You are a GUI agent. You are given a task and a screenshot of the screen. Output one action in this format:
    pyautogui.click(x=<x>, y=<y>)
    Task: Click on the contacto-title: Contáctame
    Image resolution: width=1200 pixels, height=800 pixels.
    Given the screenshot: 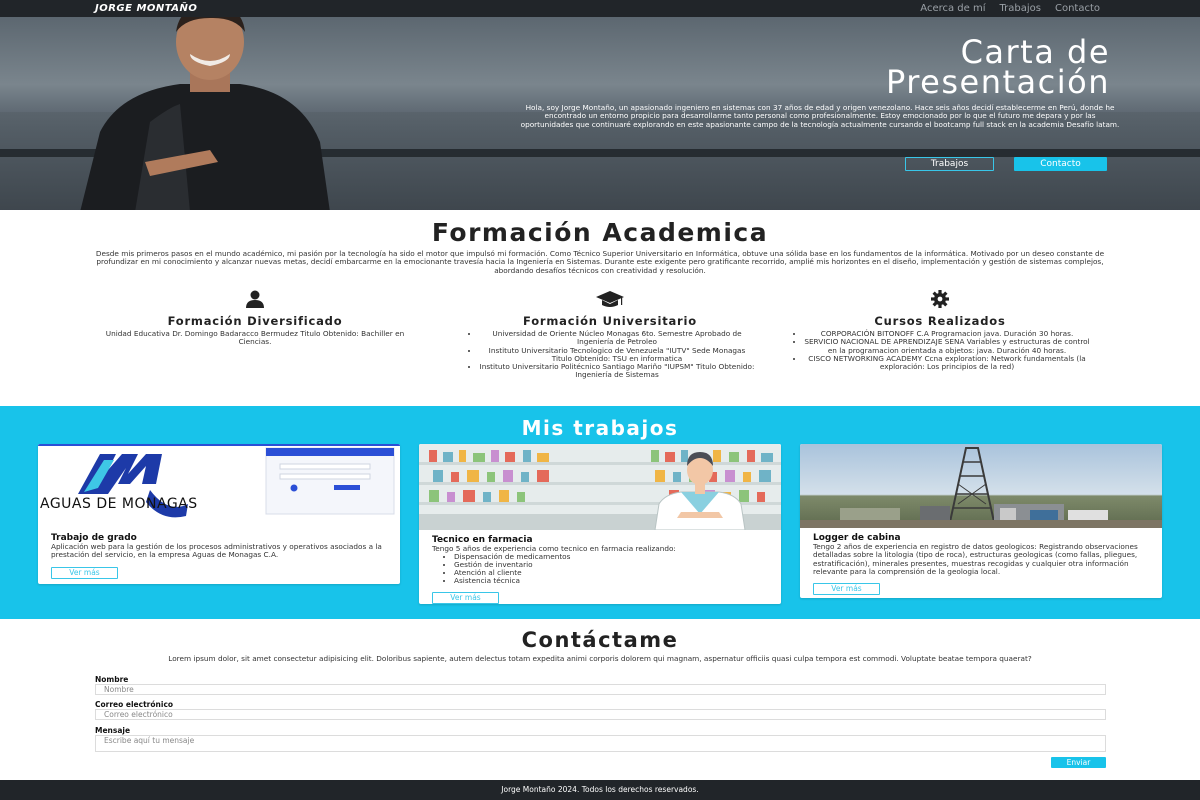 What is the action you would take?
    pyautogui.click(x=600, y=640)
    